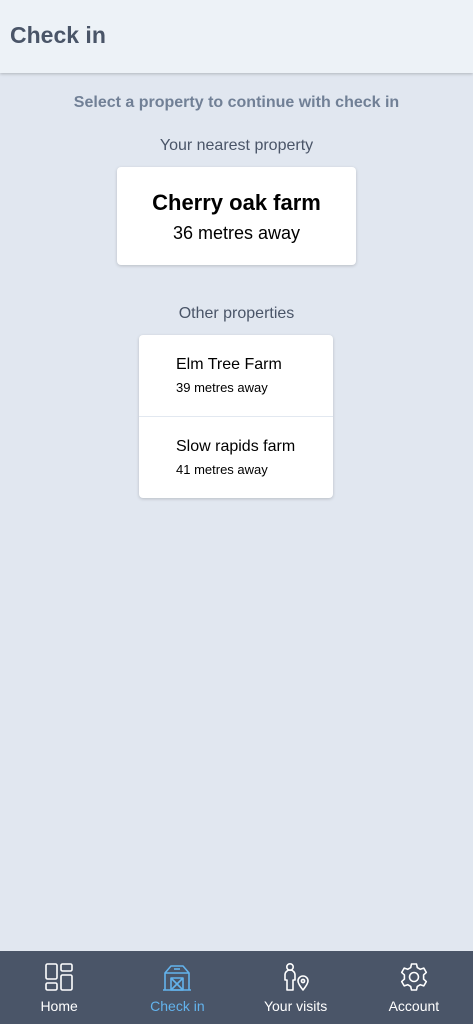 The width and height of the screenshot is (473, 1024). Describe the element at coordinates (58, 35) in the screenshot. I see `page-title: Check in` at that location.